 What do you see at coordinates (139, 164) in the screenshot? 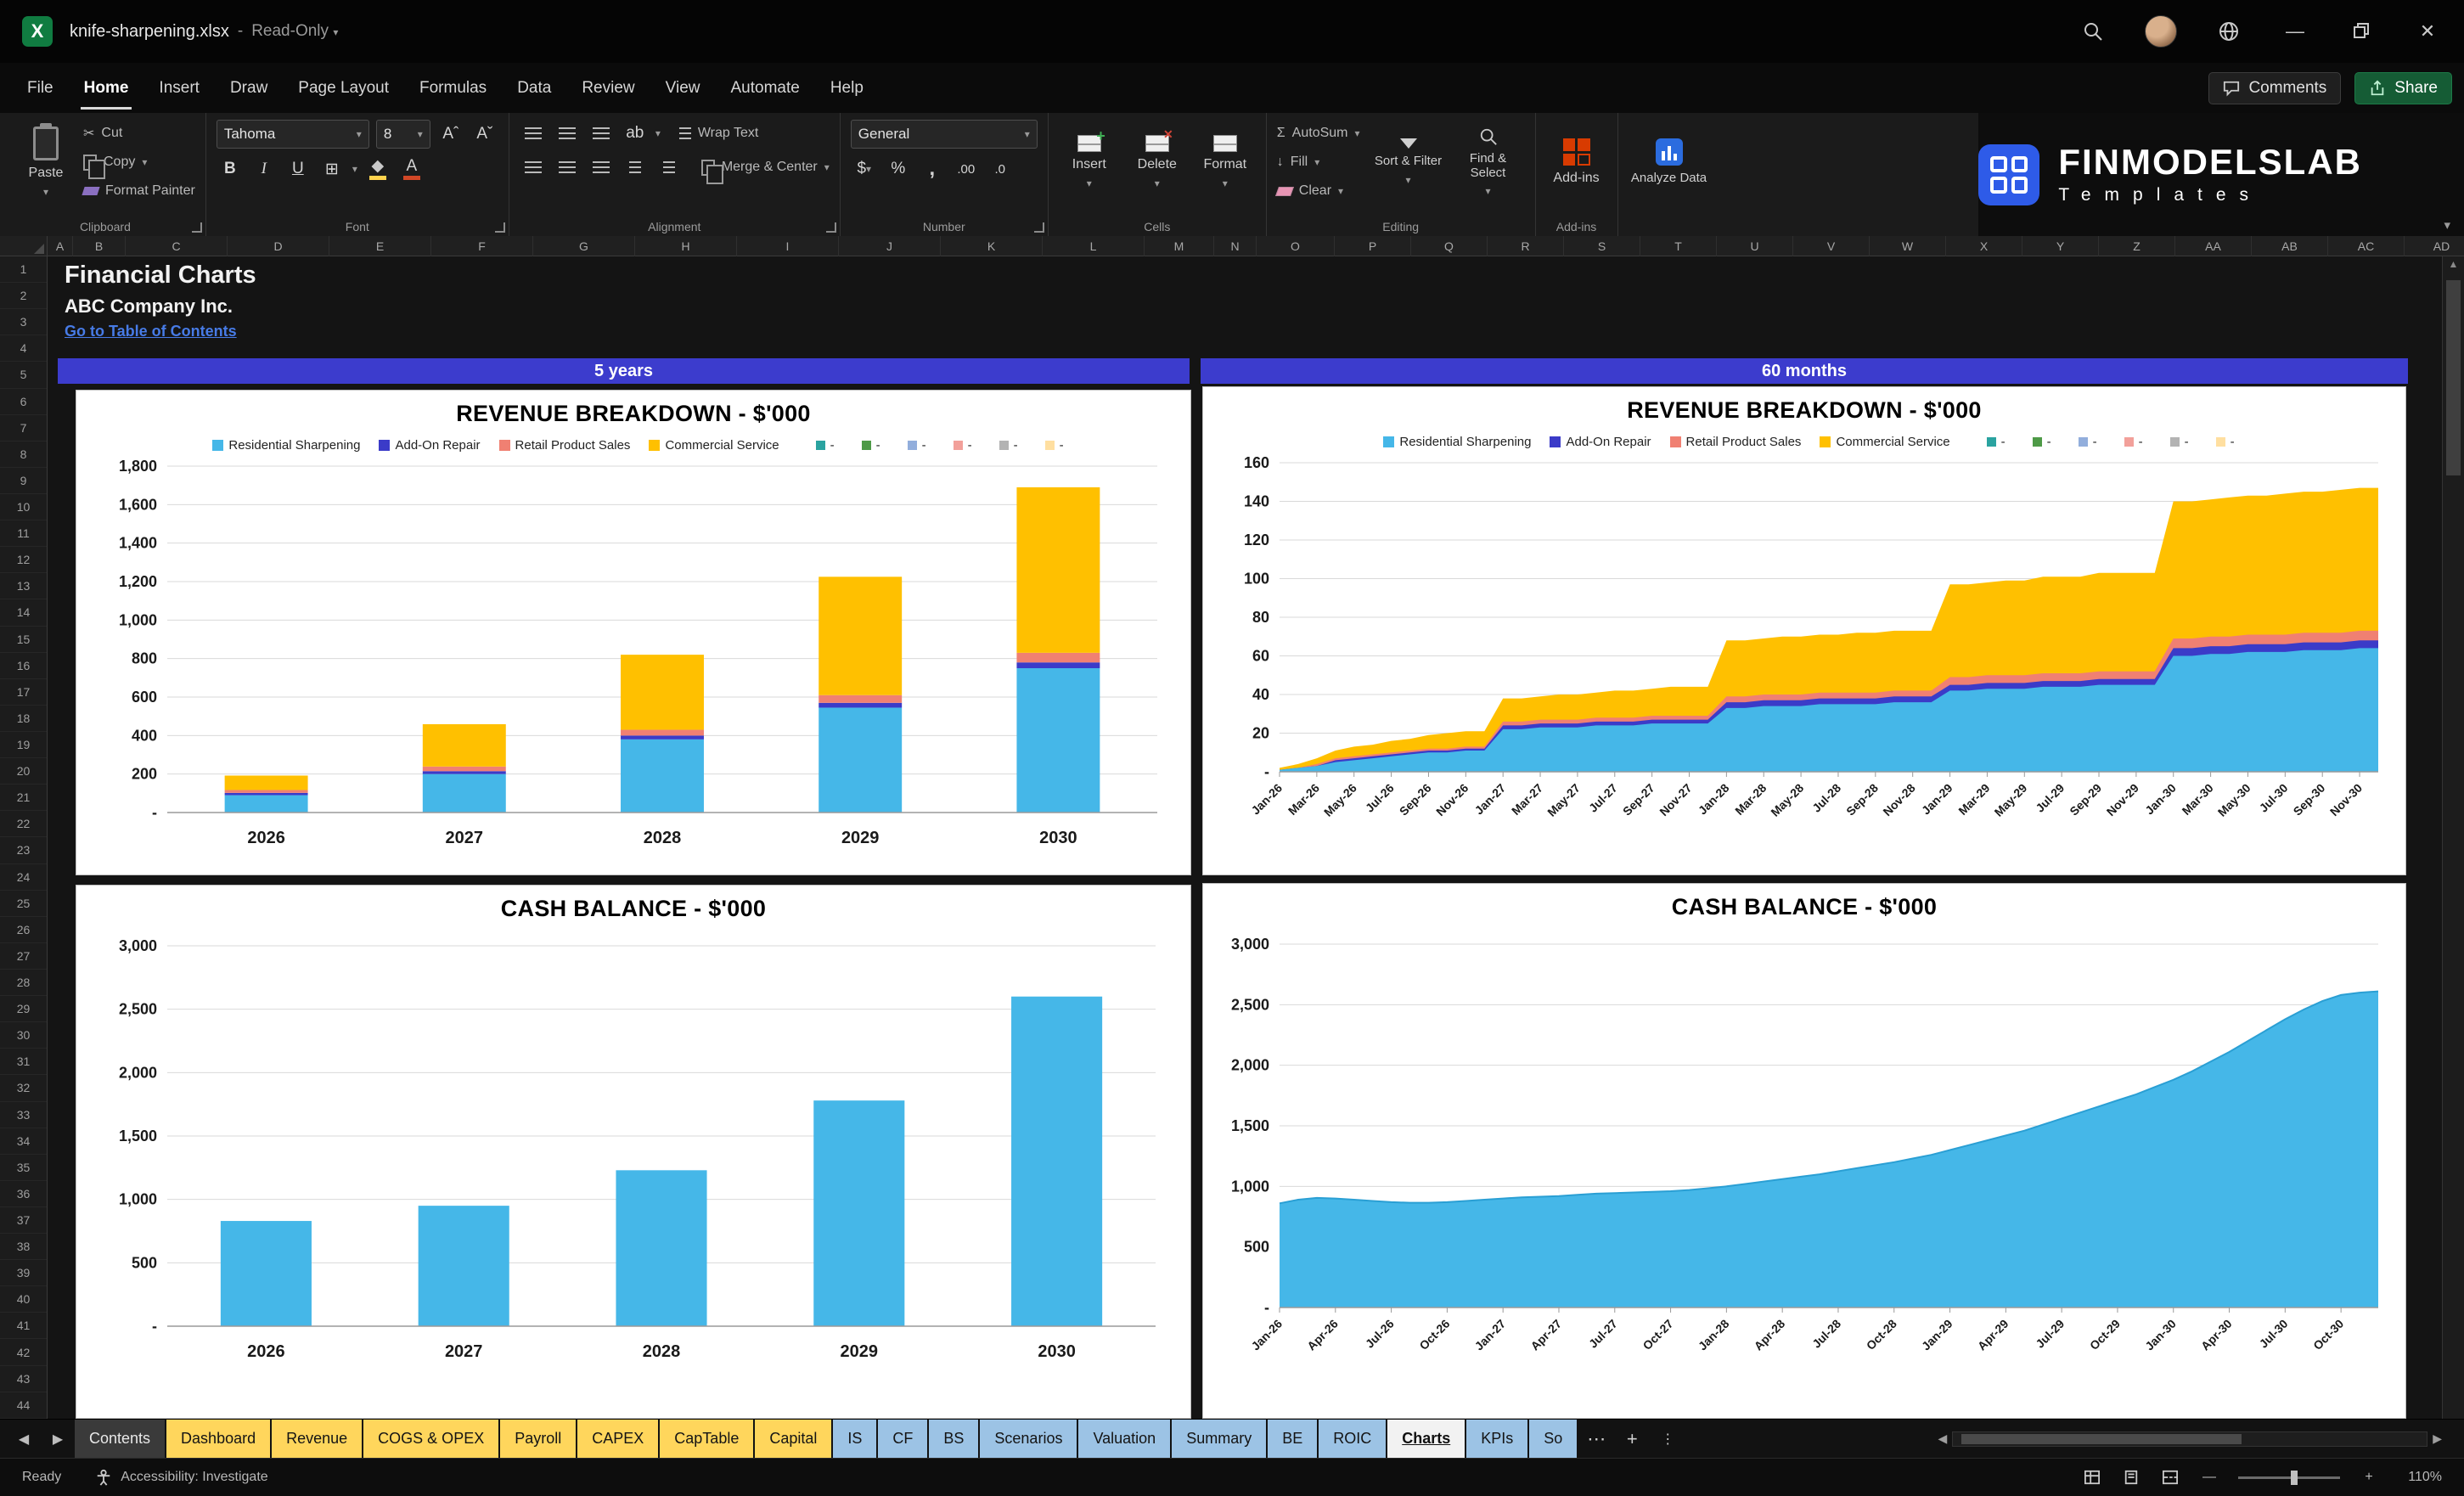
I see `copy-button: Copy ▾` at bounding box center [139, 164].